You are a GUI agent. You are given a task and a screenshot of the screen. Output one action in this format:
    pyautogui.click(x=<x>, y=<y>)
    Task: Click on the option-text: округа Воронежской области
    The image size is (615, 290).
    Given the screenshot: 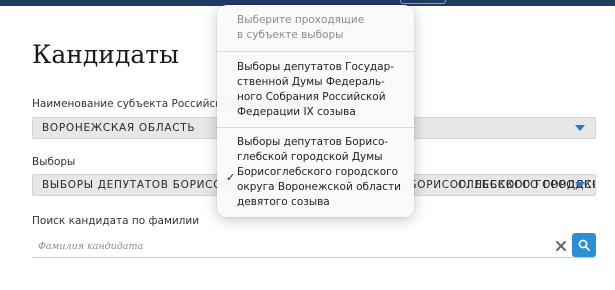 What is the action you would take?
    pyautogui.click(x=319, y=187)
    